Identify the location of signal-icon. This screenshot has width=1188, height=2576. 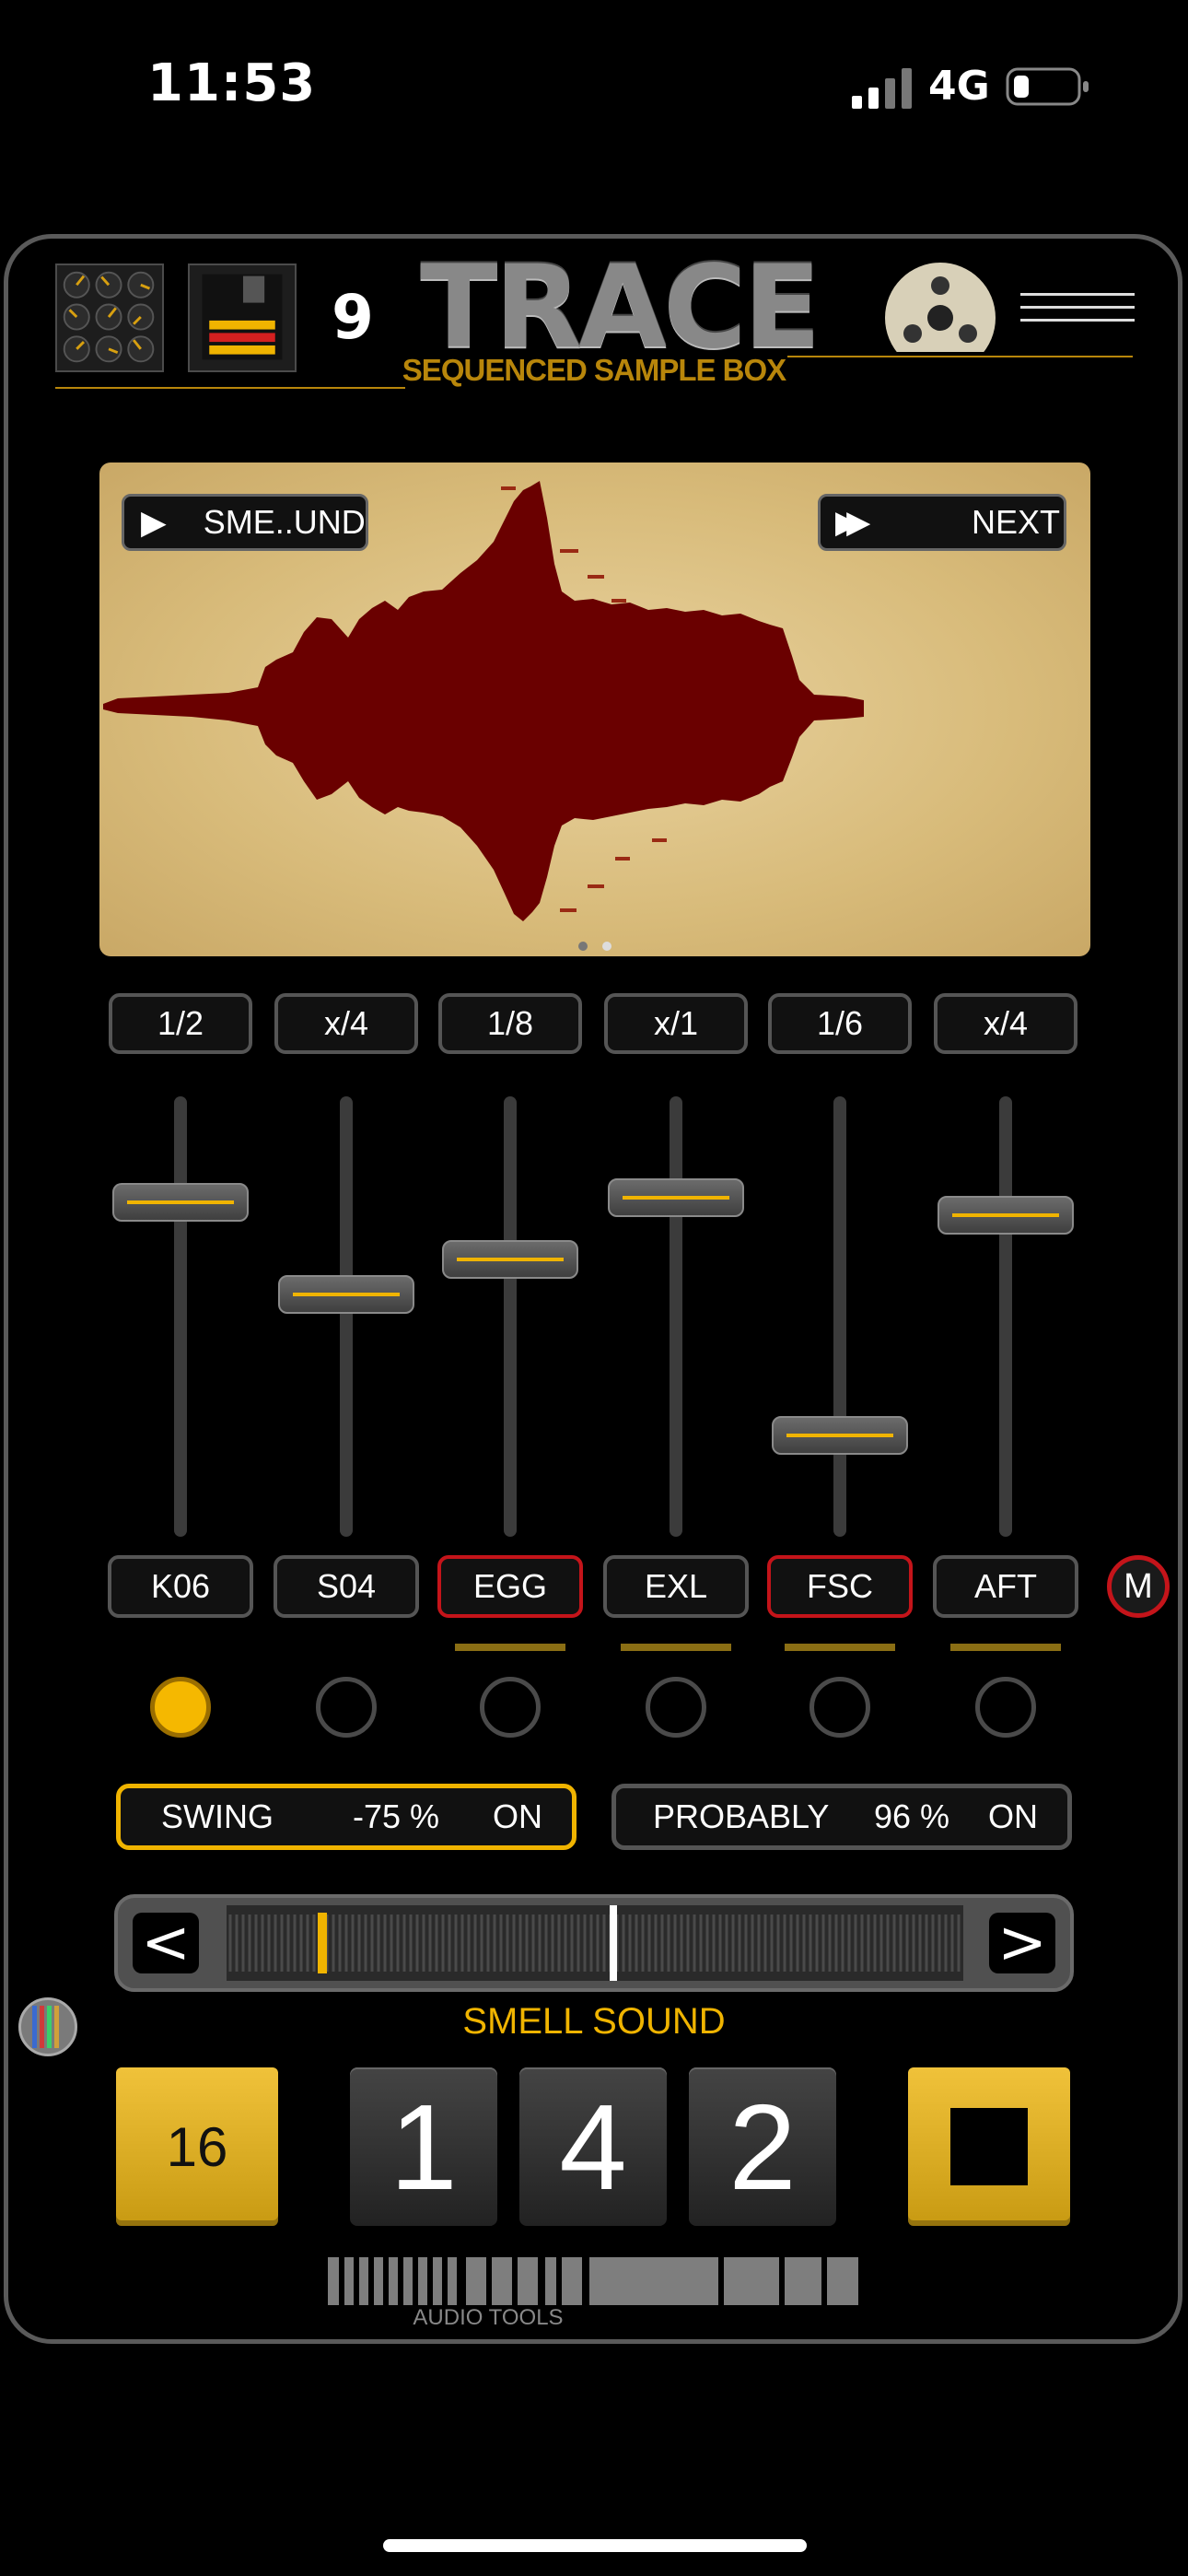
(882, 88).